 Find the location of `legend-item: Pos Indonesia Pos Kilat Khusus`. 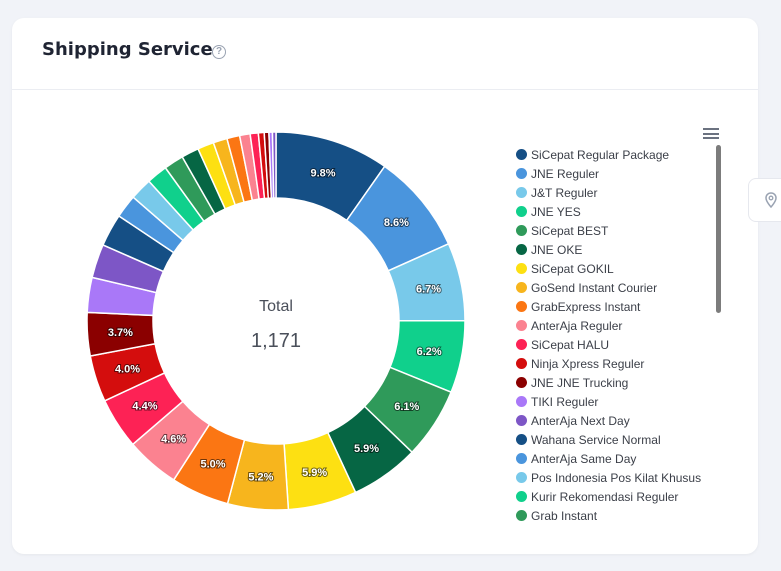

legend-item: Pos Indonesia Pos Kilat Khusus is located at coordinates (616, 477).